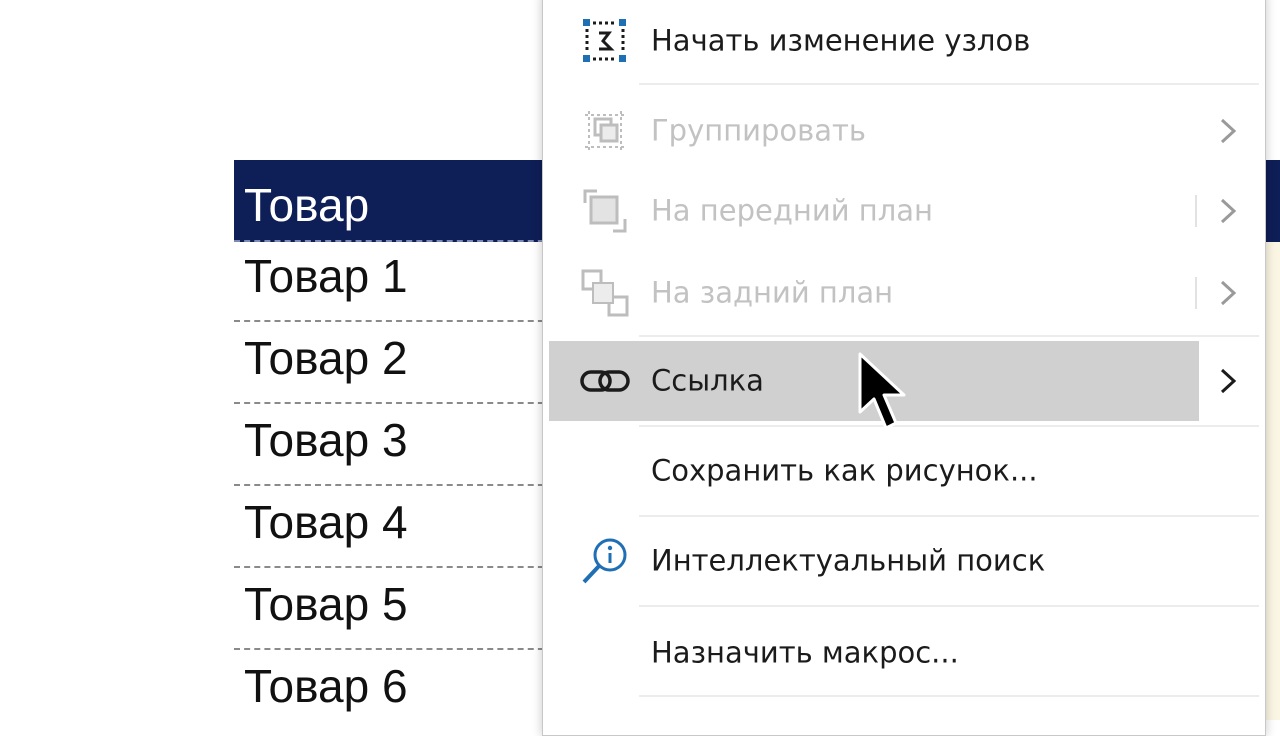 This screenshot has height=736, width=1280. Describe the element at coordinates (848, 560) in the screenshot. I see `menu-item-label: Интеллектуальный поиск` at that location.